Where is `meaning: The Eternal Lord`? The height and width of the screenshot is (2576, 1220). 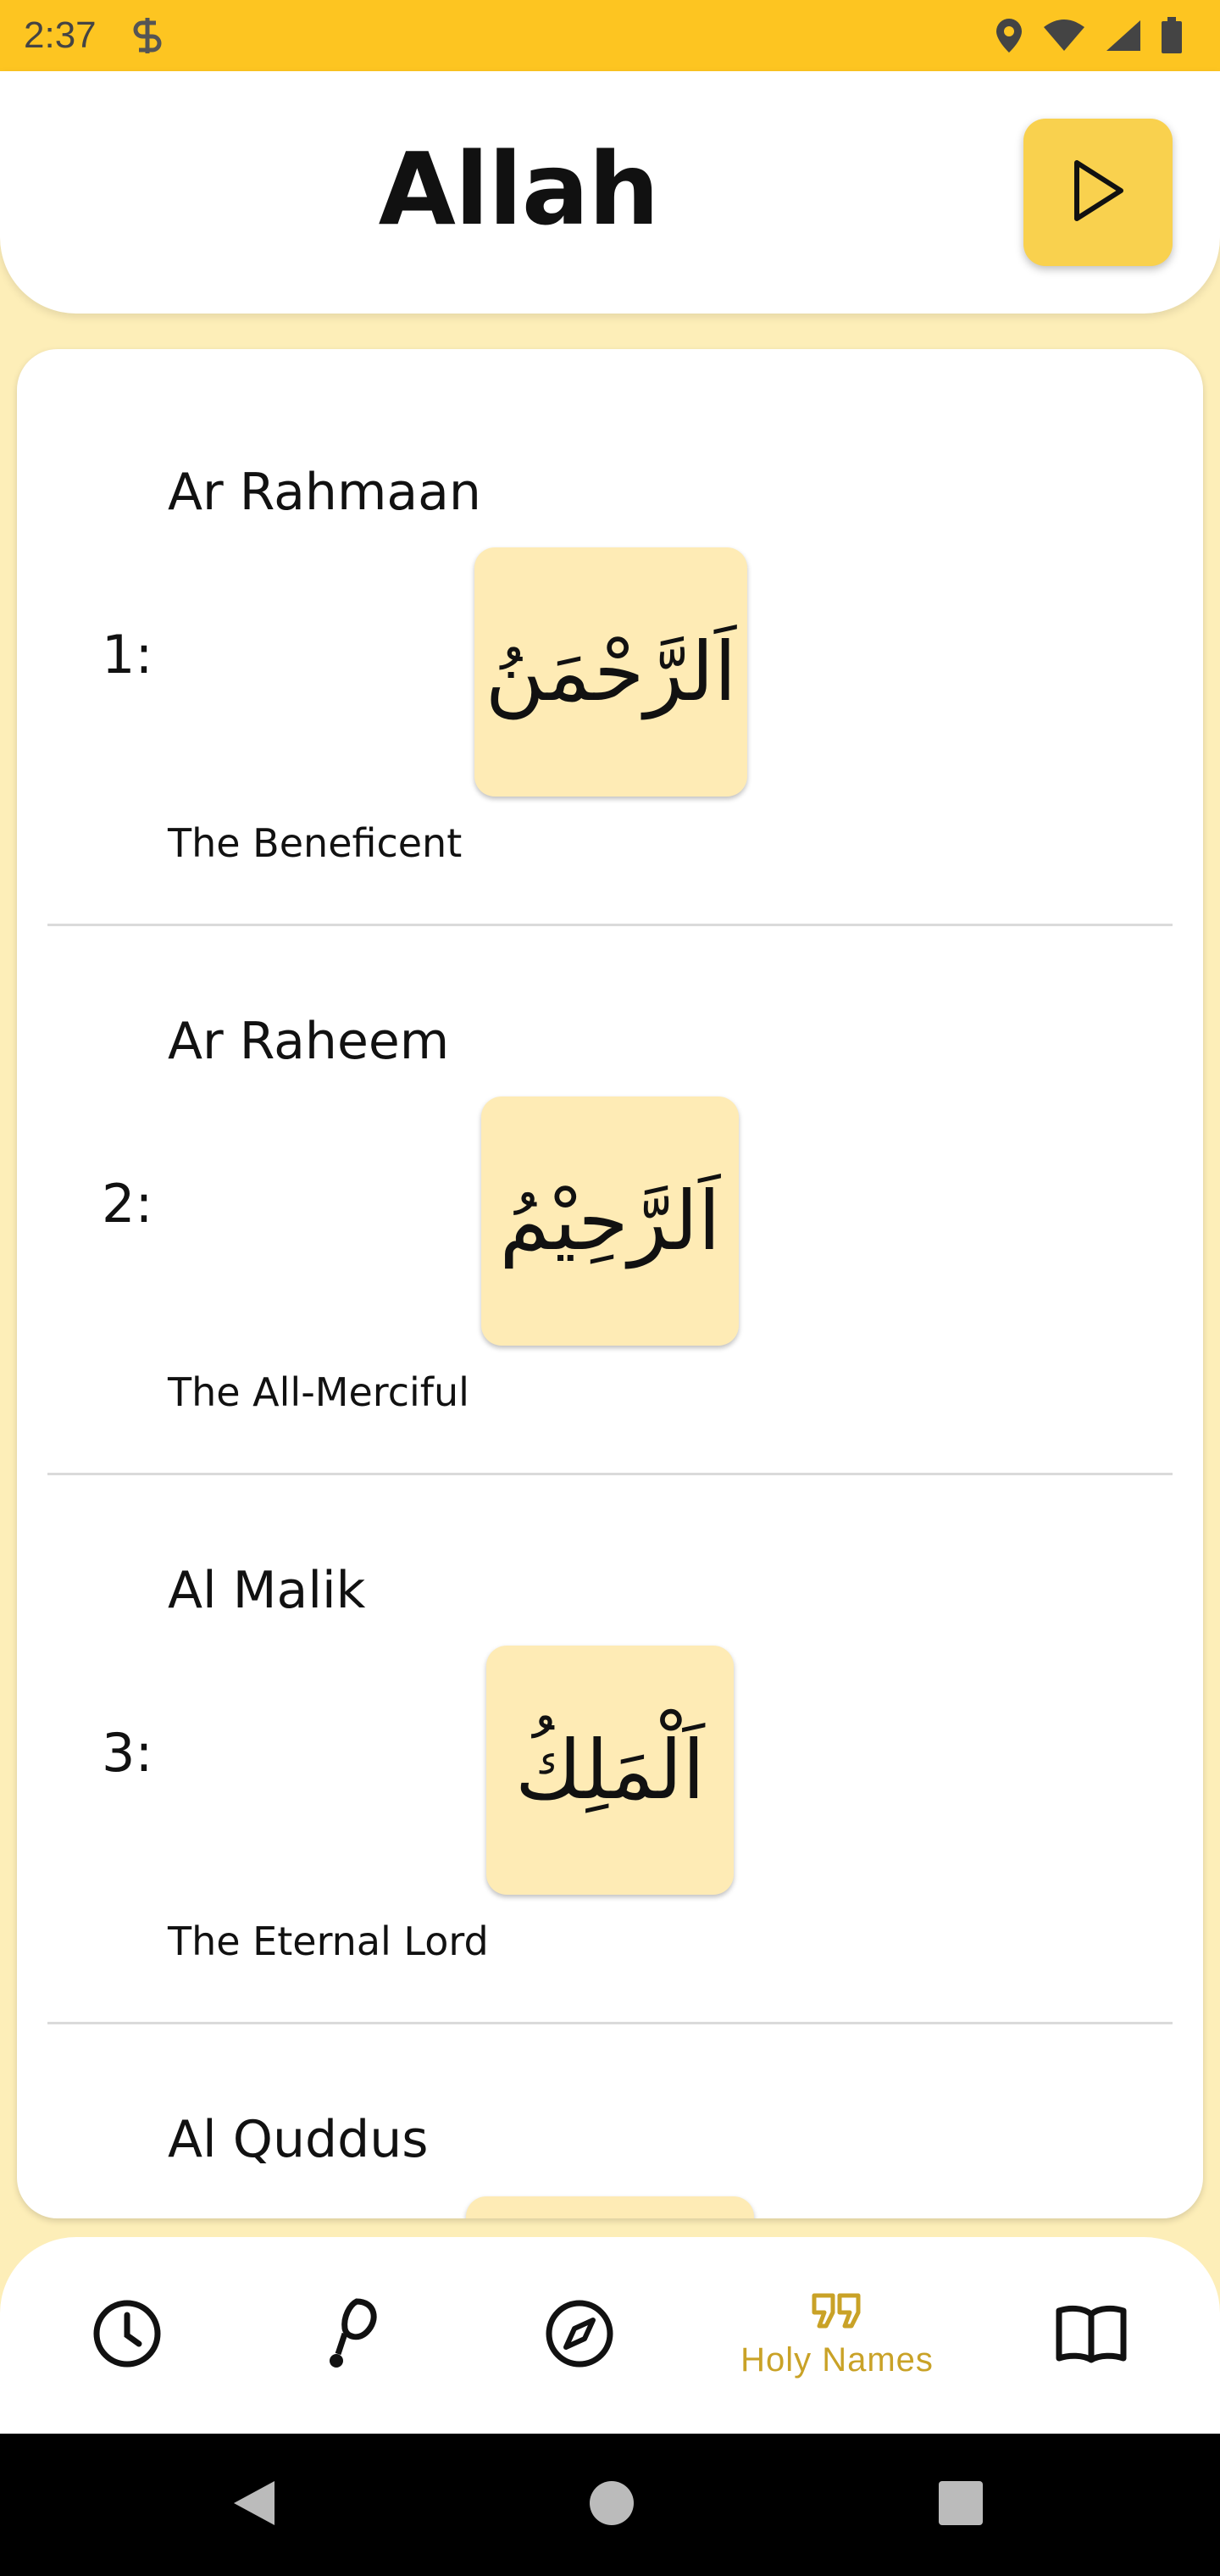 meaning: The Eternal Lord is located at coordinates (328, 1941).